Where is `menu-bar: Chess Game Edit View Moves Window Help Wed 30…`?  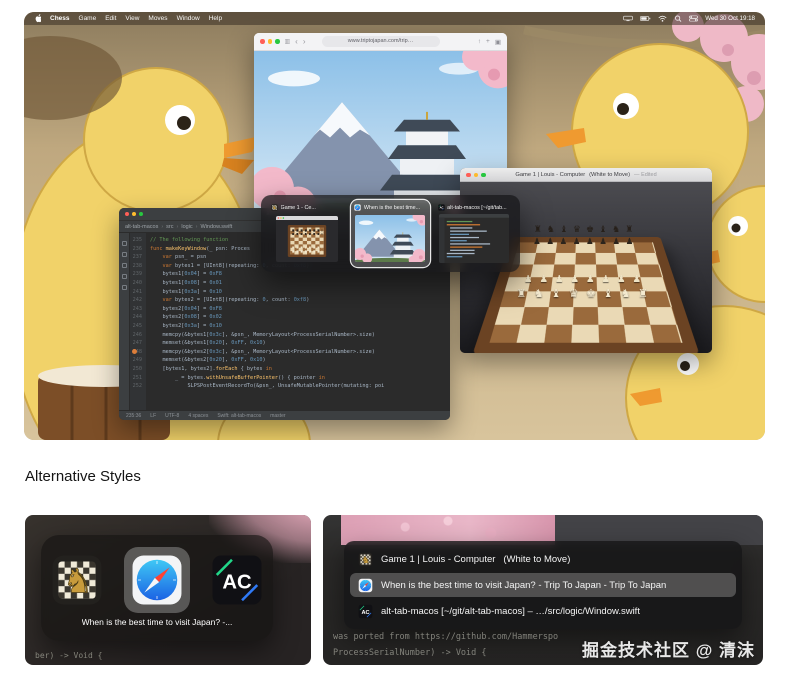
menu-bar: Chess Game Edit View Moves Window Help Wed 30… is located at coordinates (394, 18).